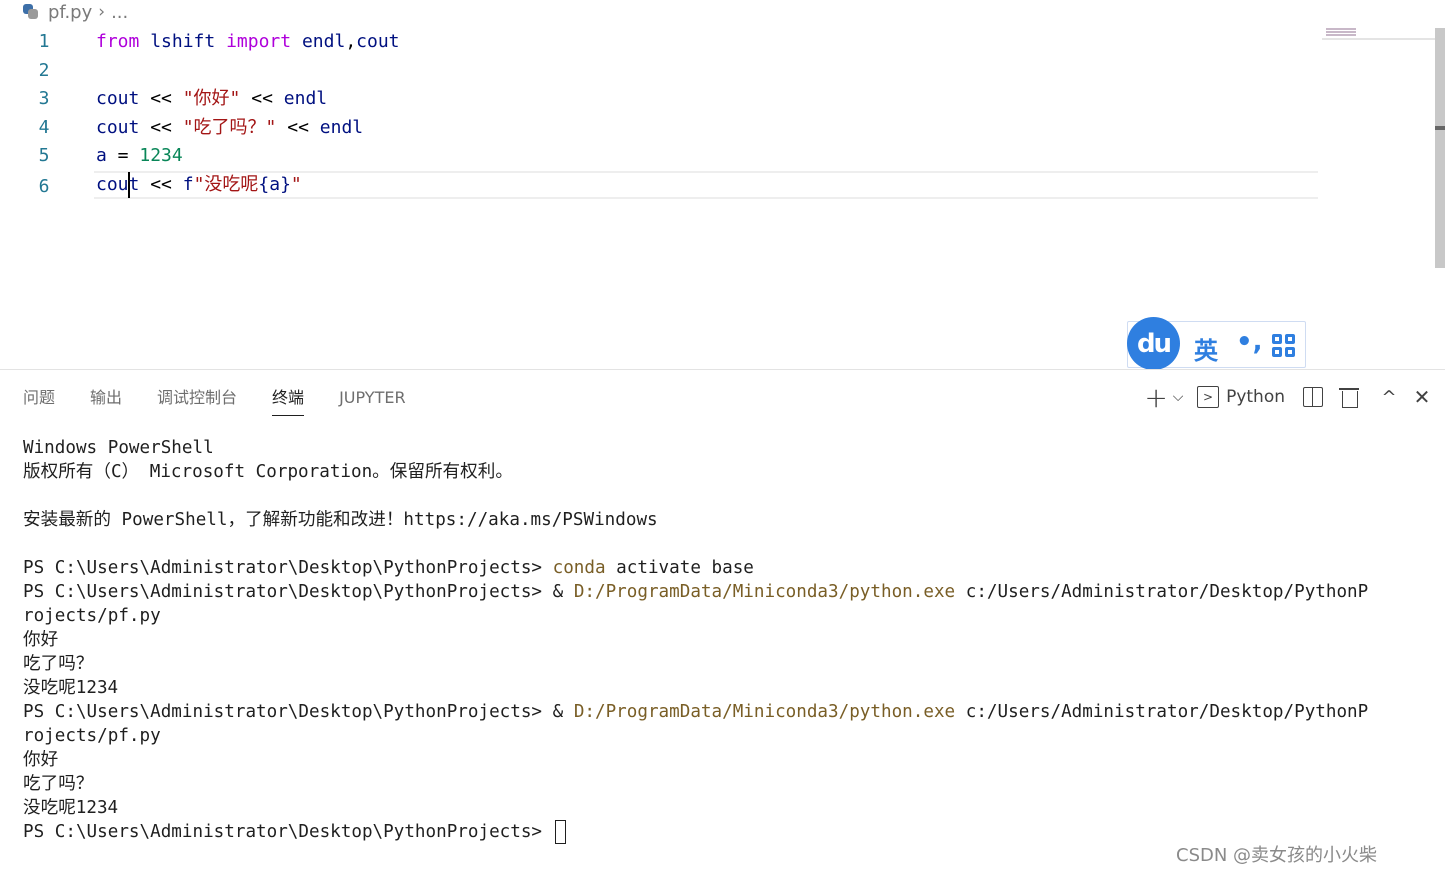 The image size is (1445, 871). I want to click on terminal-profile-label: Python, so click(1255, 397).